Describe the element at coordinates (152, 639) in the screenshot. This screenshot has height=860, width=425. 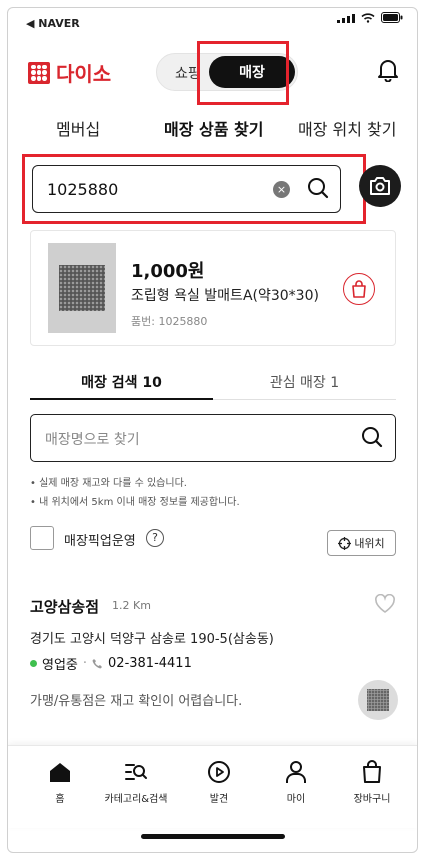
I see `store-address: 경기도 고양시 덕양구 삼송로 190-5(삼송동)` at that location.